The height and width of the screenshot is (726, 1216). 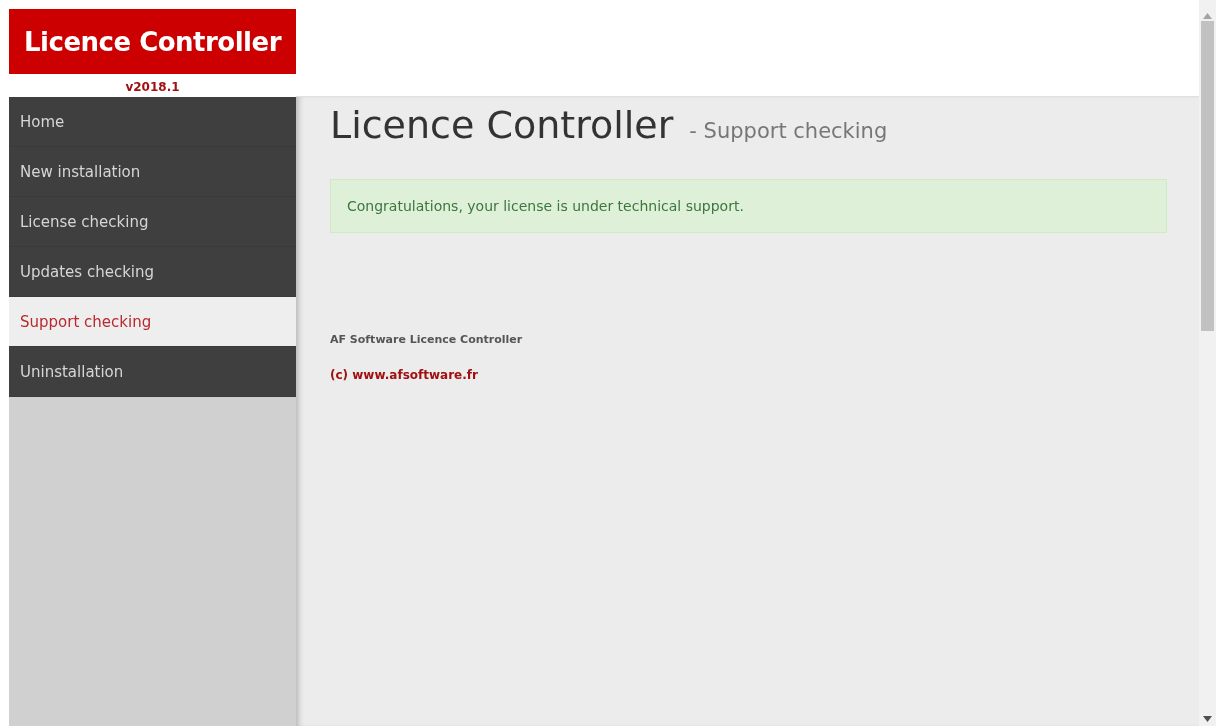 What do you see at coordinates (1207, 363) in the screenshot?
I see `scrollbar` at bounding box center [1207, 363].